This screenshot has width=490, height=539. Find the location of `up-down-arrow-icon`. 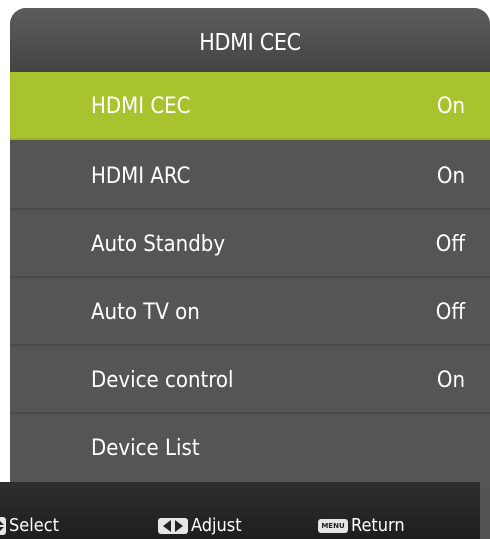

up-down-arrow-icon is located at coordinates (3, 526).